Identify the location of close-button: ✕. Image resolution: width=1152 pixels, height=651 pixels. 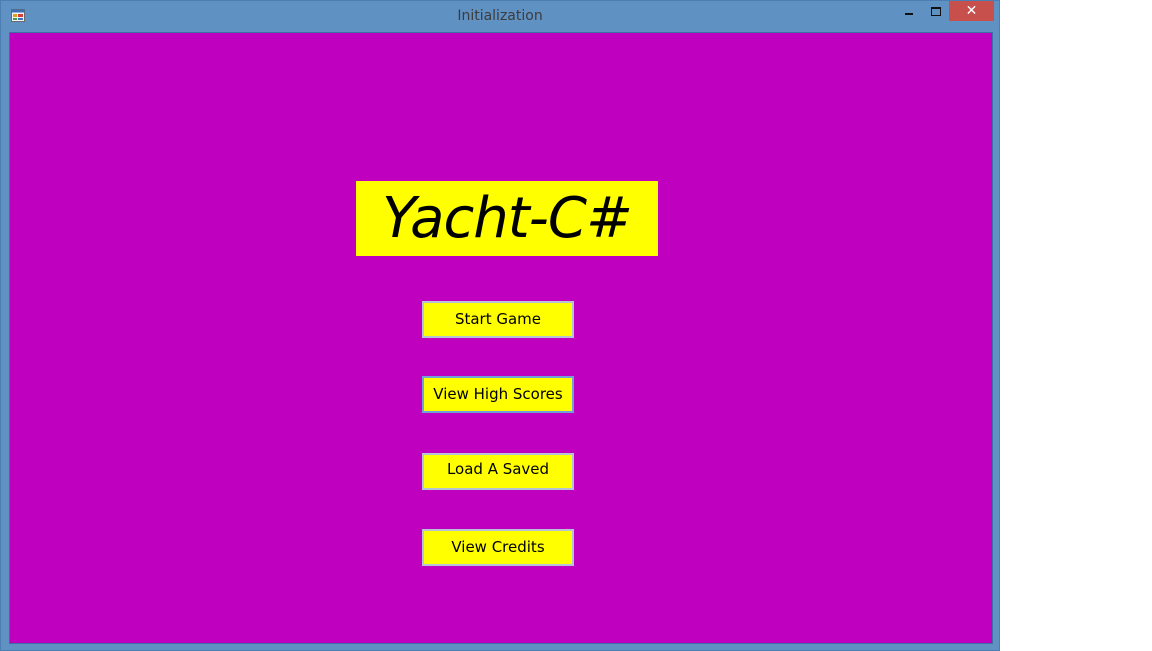
(971, 11).